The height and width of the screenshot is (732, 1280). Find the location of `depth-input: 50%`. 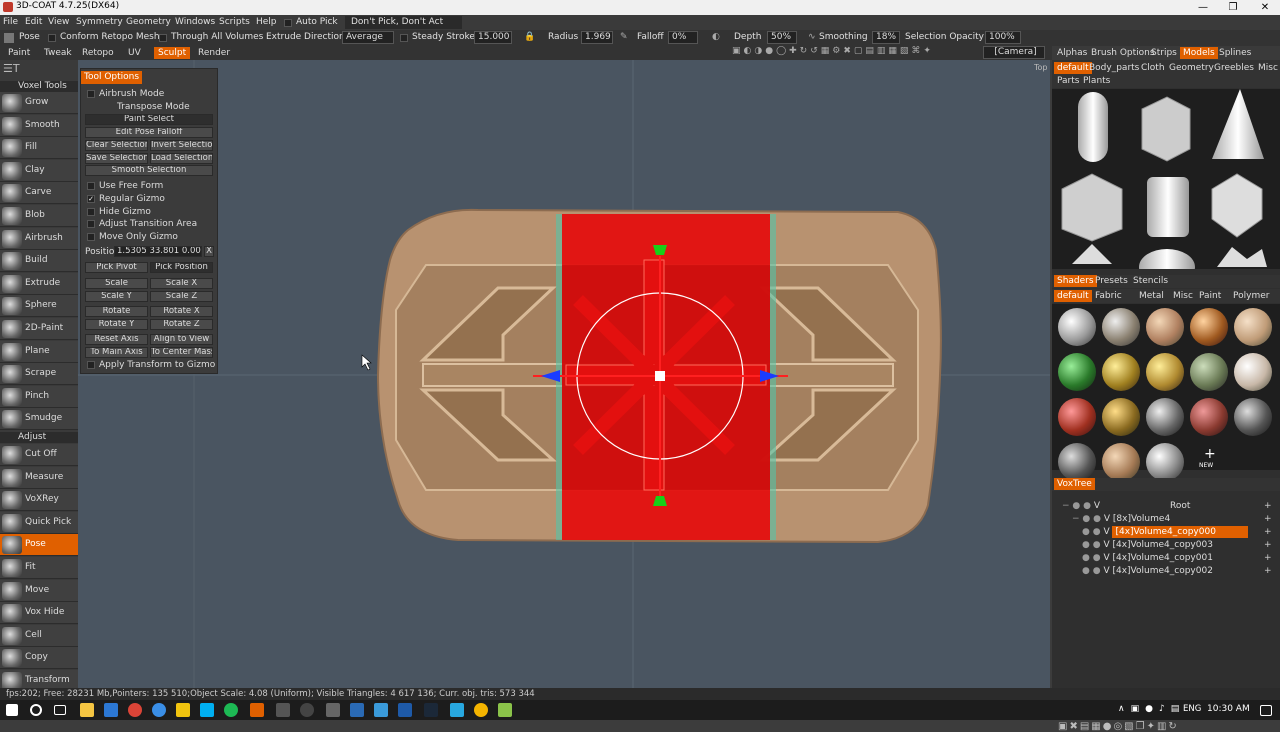

depth-input: 50% is located at coordinates (782, 37).